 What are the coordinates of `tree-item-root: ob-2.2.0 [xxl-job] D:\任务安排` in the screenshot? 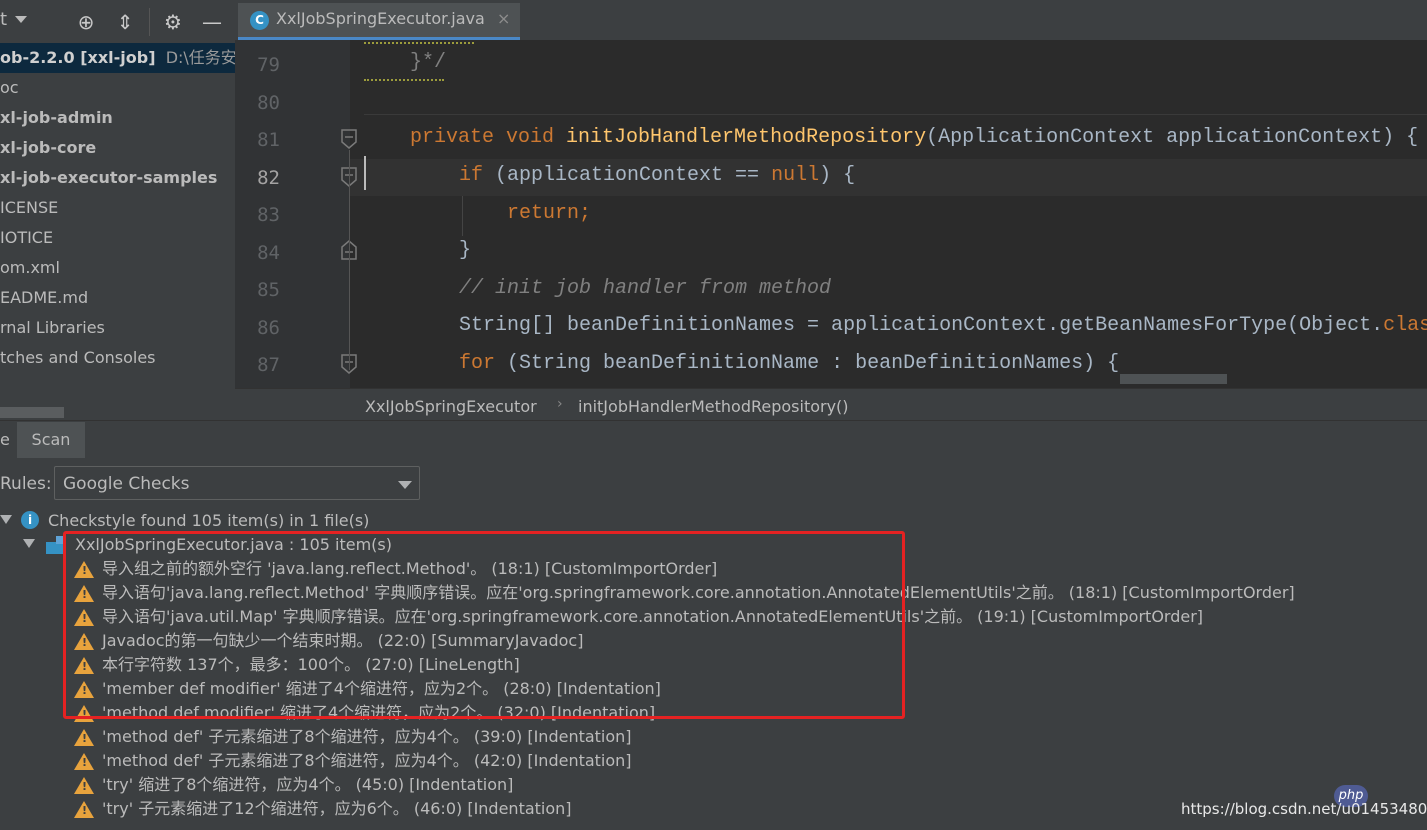 It's located at (117, 58).